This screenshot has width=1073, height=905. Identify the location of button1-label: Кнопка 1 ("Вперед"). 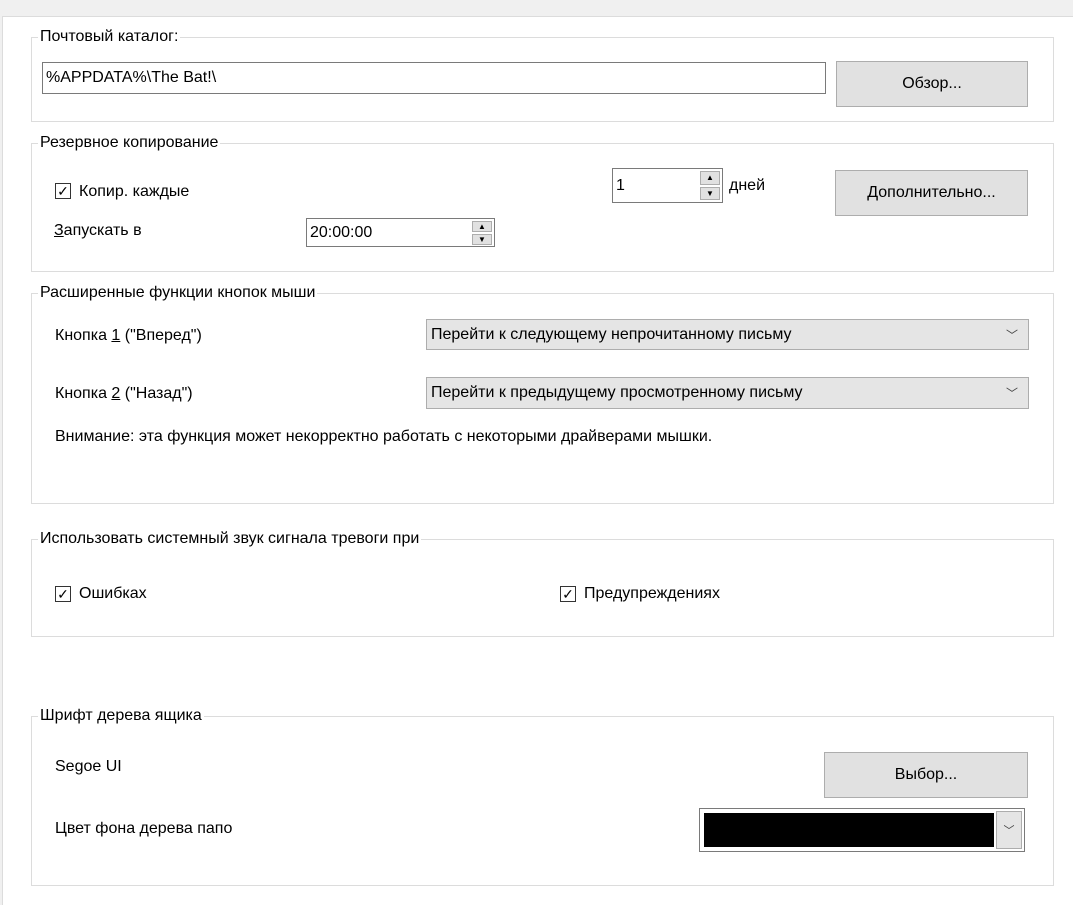
(128, 335).